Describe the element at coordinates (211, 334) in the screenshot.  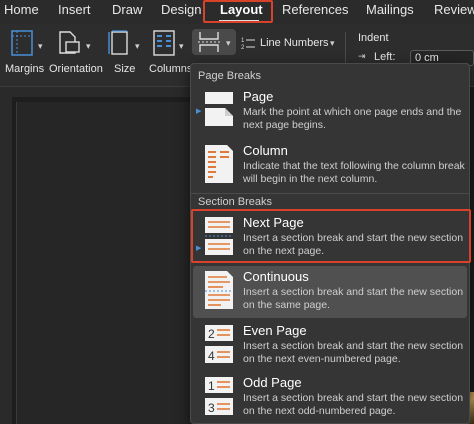
I see `even-number-two: 2` at that location.